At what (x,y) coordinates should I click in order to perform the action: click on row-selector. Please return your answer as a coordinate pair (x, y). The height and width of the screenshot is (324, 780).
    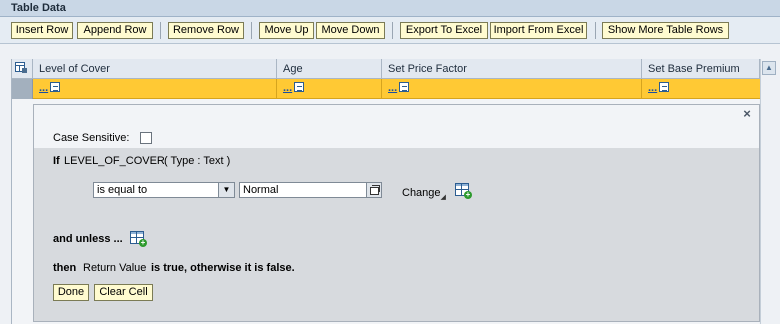
    Looking at the image, I should click on (22, 89).